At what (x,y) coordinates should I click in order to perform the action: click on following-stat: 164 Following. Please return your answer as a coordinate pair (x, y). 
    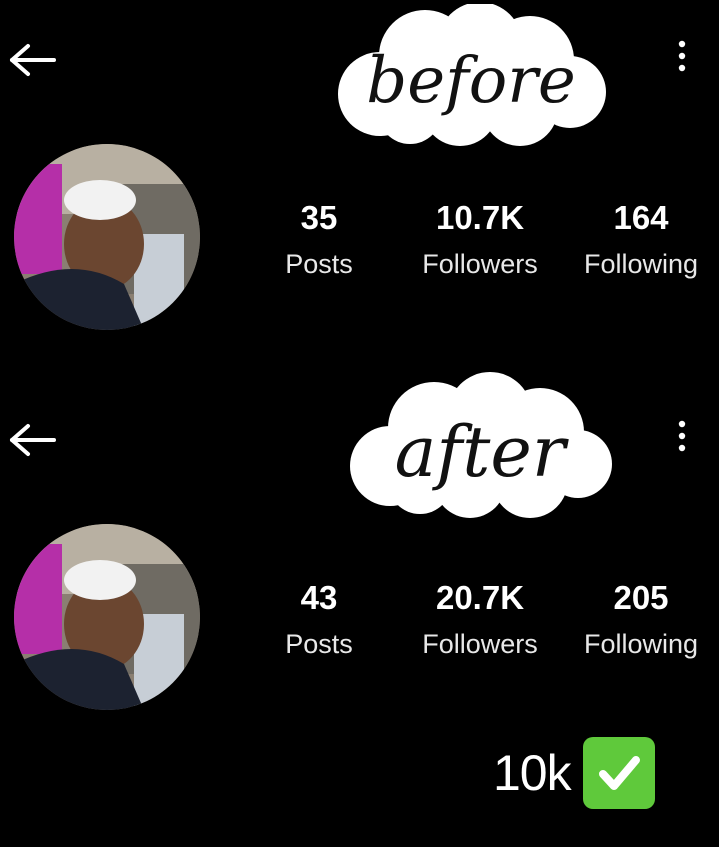
    Looking at the image, I should click on (641, 240).